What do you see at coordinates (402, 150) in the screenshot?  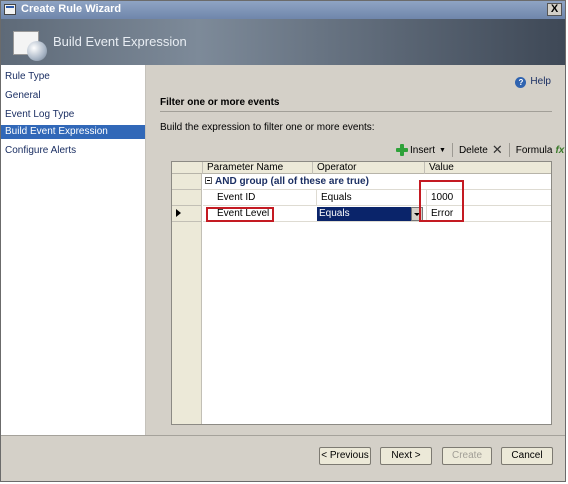 I see `plus-icon` at bounding box center [402, 150].